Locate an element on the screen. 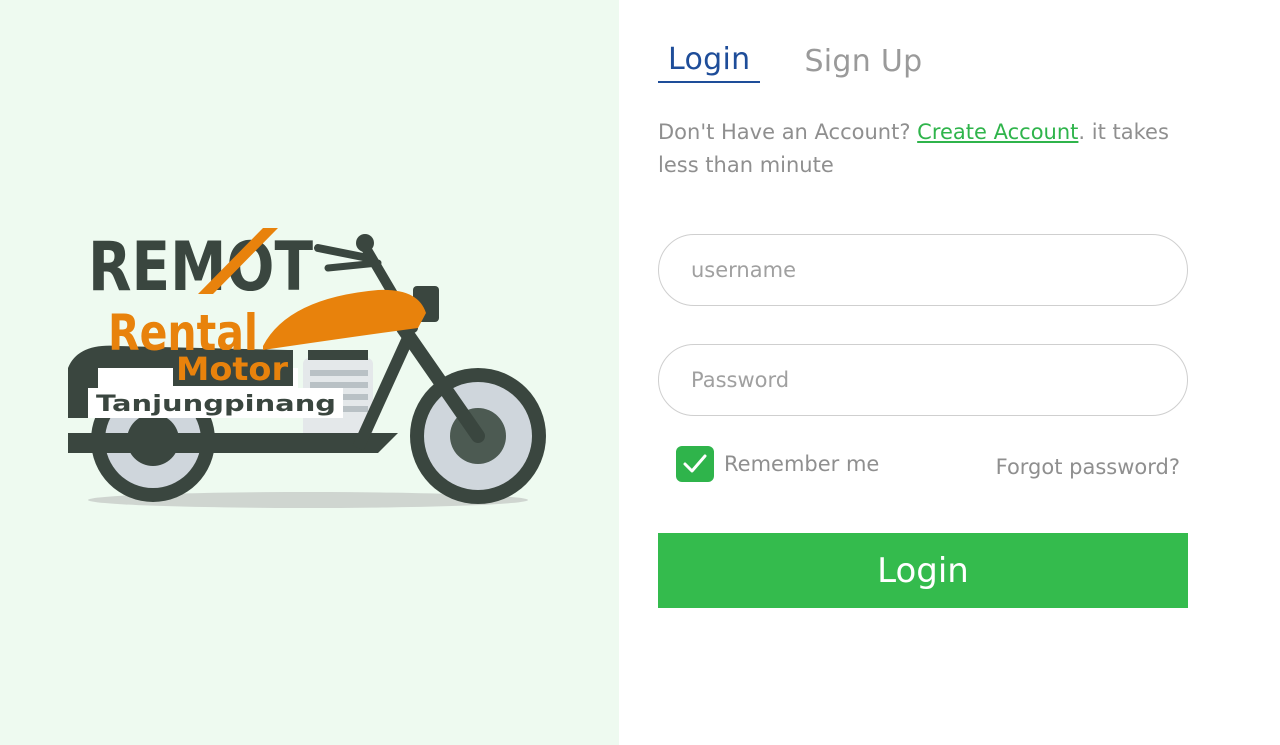 Image resolution: width=1280 pixels, height=745 pixels. tab-login: Login is located at coordinates (709, 61).